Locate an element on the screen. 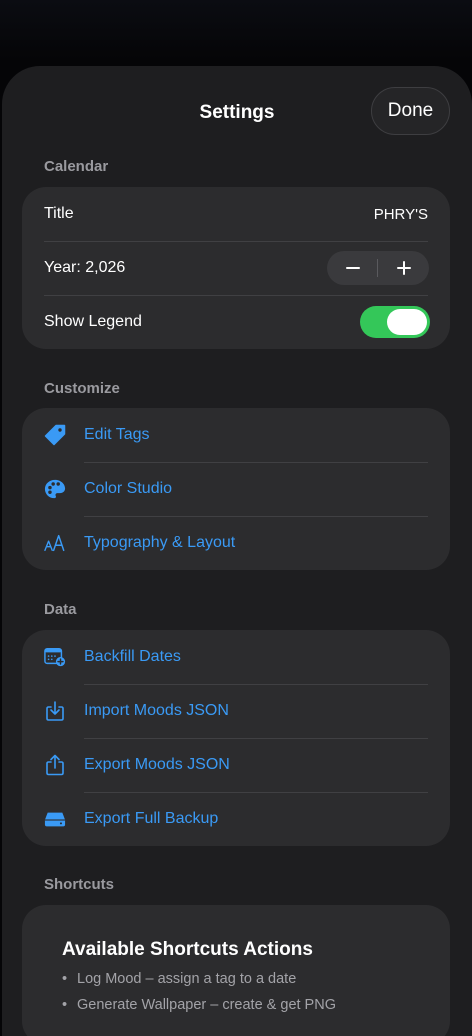 The width and height of the screenshot is (472, 1036). calendar-card: Title PHRY'S Year: 2,026 Show Legend is located at coordinates (236, 268).